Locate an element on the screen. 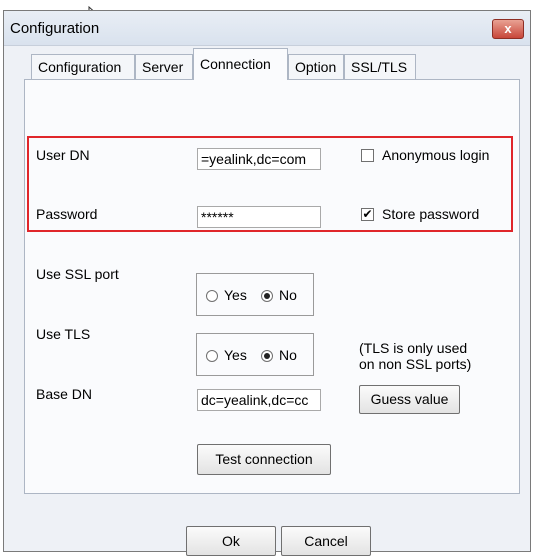 The width and height of the screenshot is (533, 556). base-dn-label: Base DN is located at coordinates (64, 394).